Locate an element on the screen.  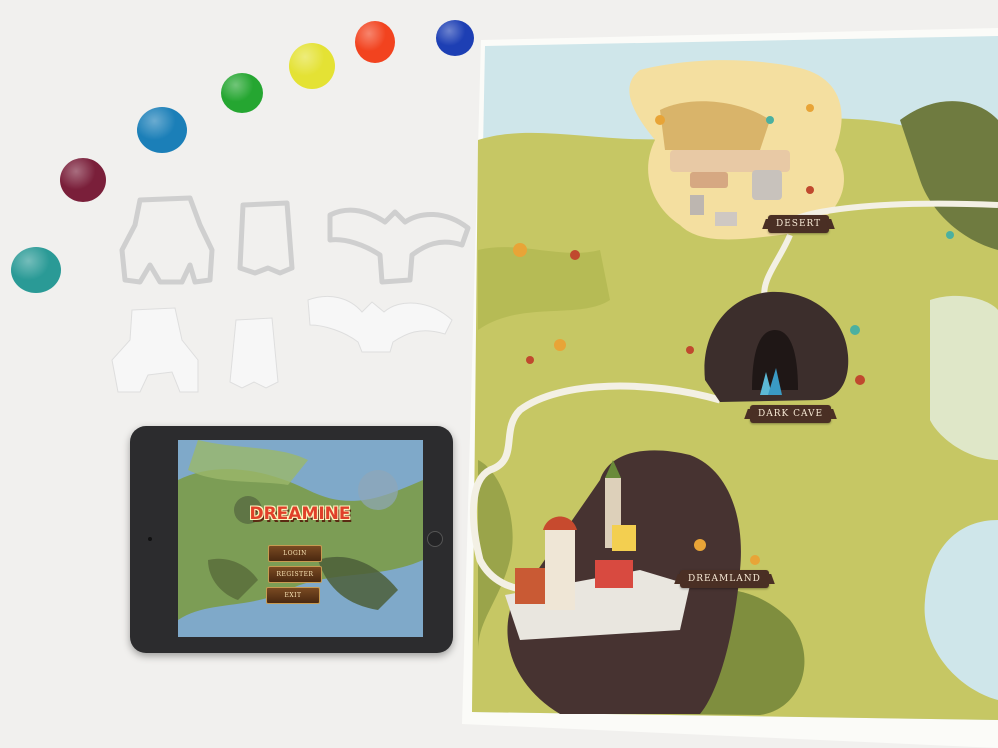
desert-rock-slab is located at coordinates (730, 161).